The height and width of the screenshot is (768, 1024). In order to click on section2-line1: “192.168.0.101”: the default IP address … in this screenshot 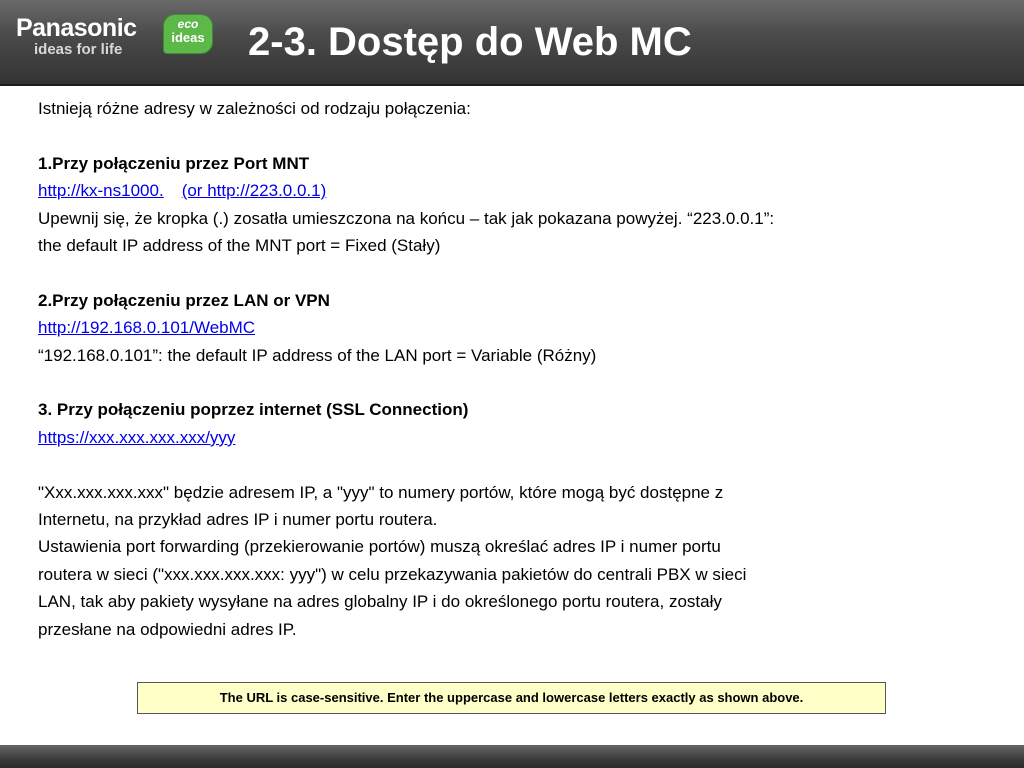, I will do `click(317, 355)`.